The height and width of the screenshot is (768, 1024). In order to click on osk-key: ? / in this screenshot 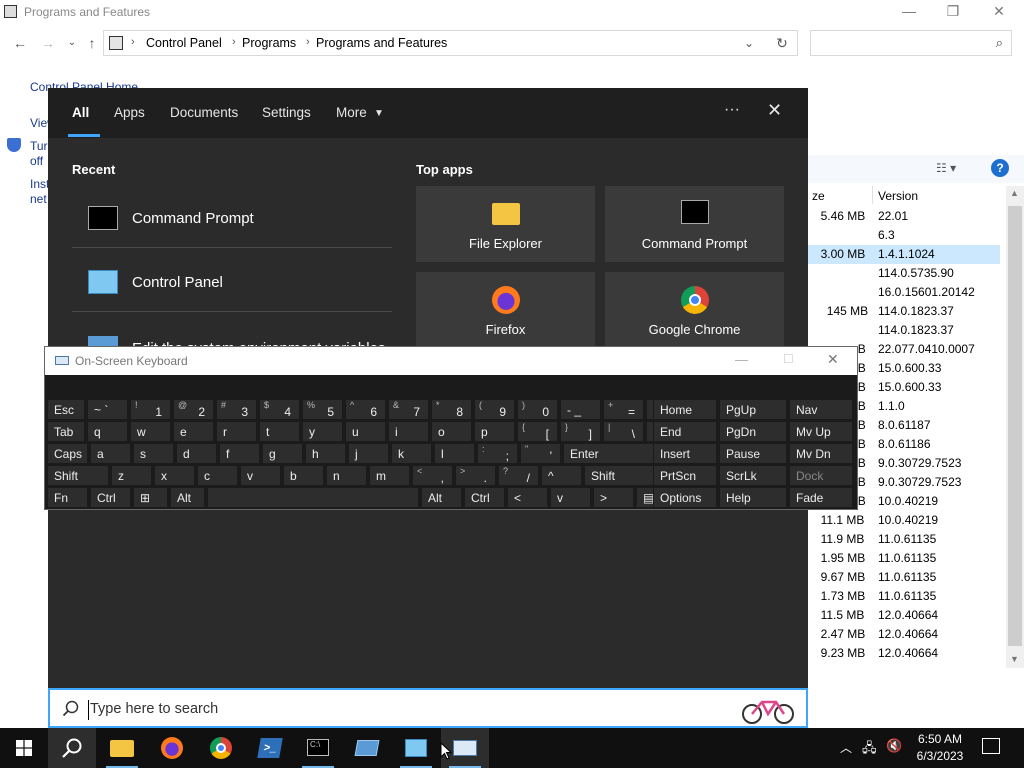, I will do `click(518, 475)`.